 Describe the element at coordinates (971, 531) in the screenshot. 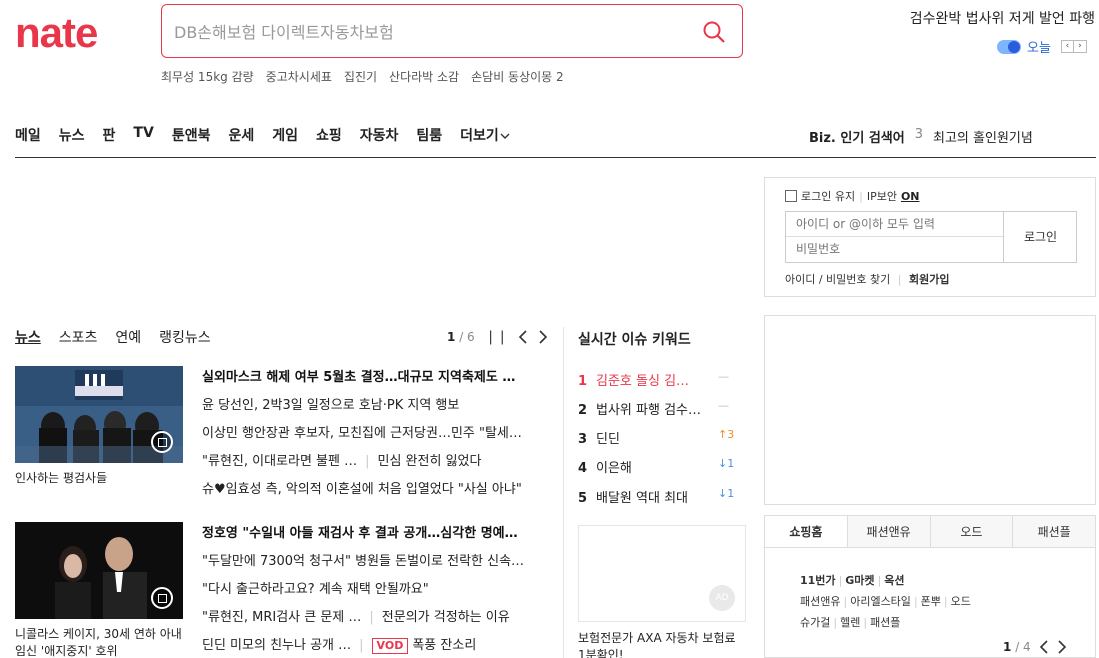

I see `tab-ode: 오드` at that location.